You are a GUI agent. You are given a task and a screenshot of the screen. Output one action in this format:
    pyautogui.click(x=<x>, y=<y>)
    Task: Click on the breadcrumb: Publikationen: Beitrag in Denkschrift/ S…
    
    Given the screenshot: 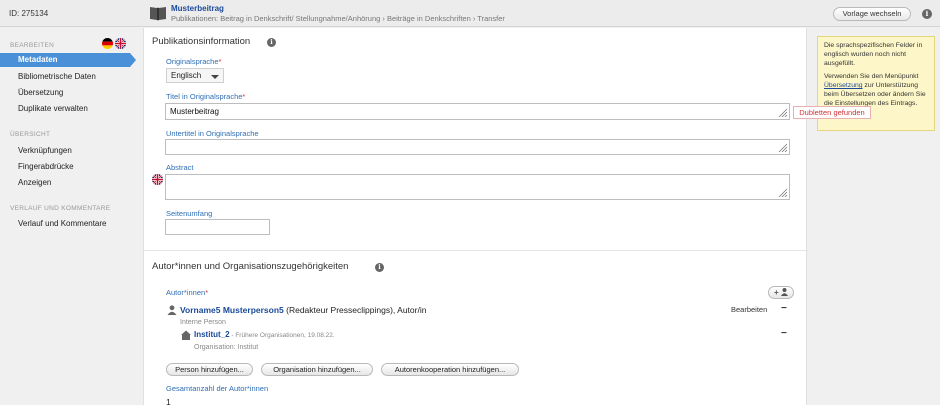 What is the action you would take?
    pyautogui.click(x=338, y=18)
    